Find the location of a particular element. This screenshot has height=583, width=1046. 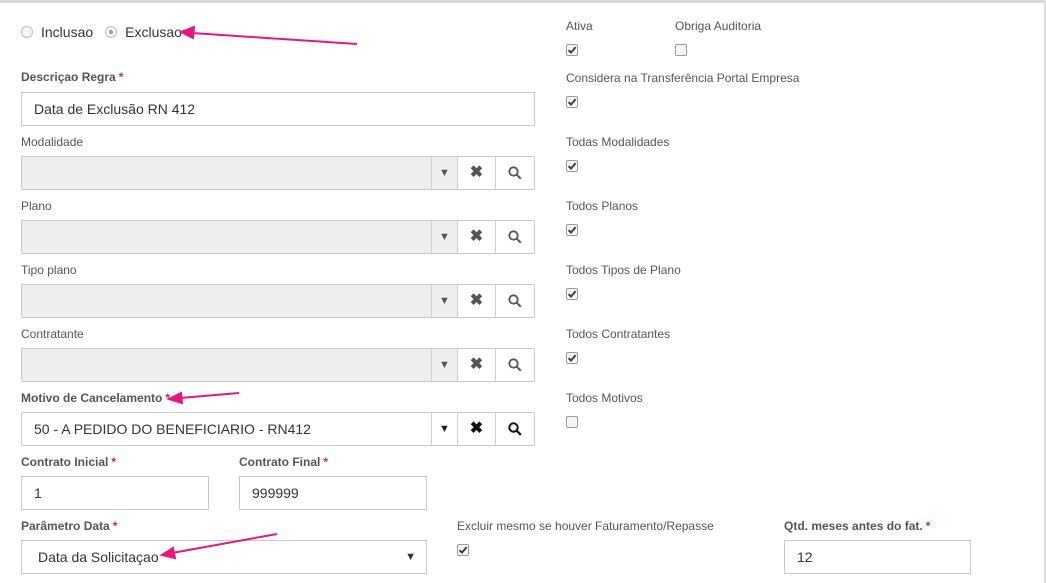

annotation-arrow-exclusao is located at coordinates (274, 38).